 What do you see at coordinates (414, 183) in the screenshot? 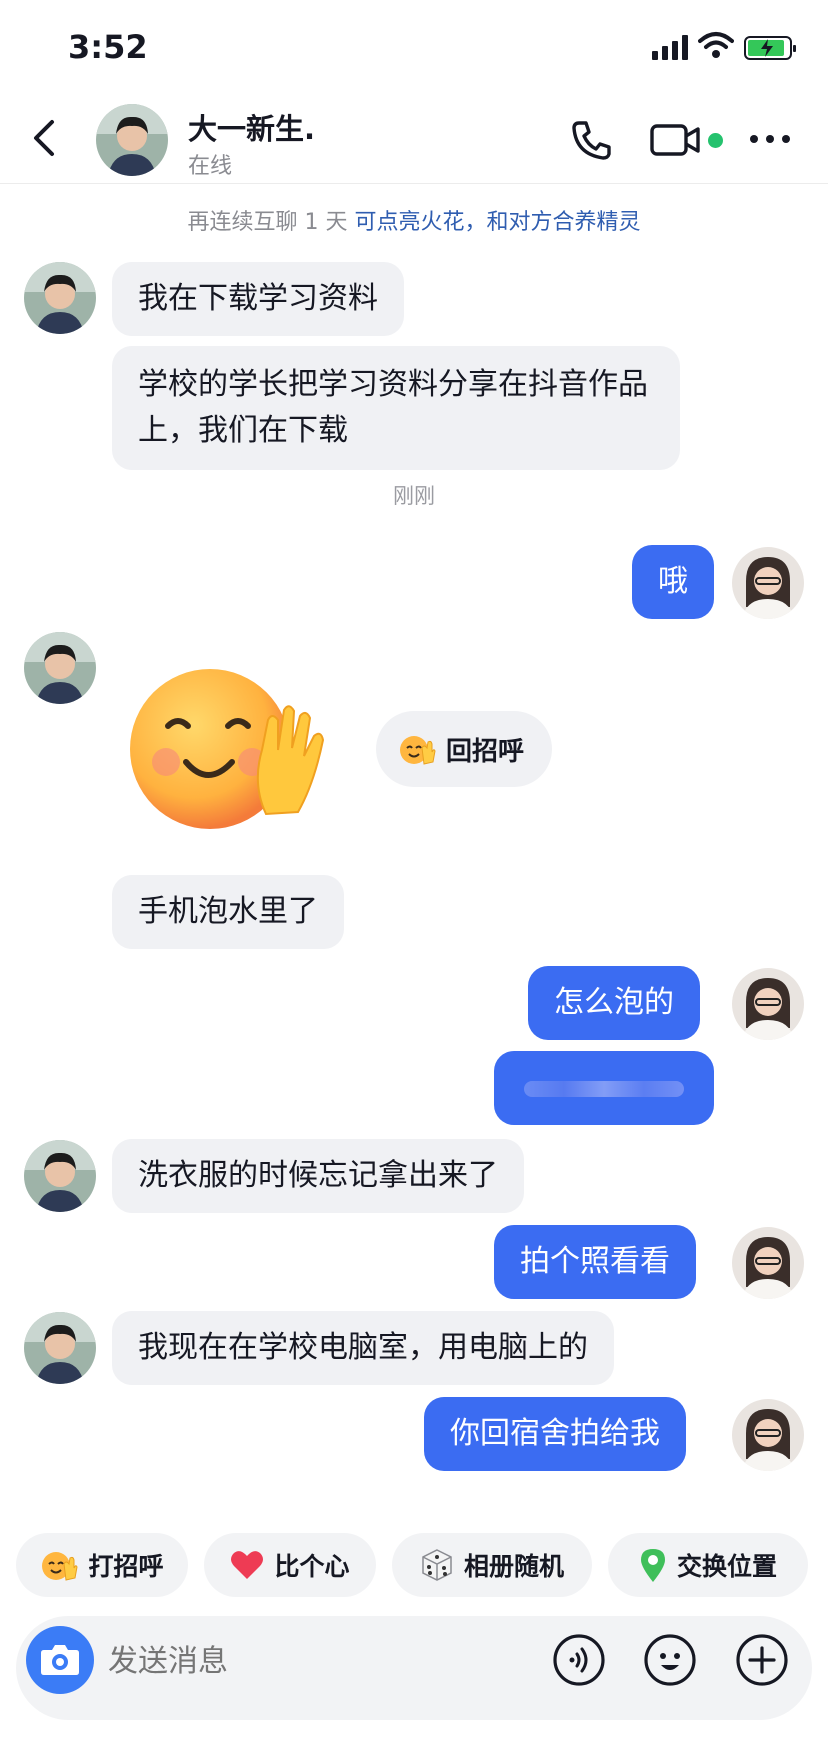
I see `header-divider` at bounding box center [414, 183].